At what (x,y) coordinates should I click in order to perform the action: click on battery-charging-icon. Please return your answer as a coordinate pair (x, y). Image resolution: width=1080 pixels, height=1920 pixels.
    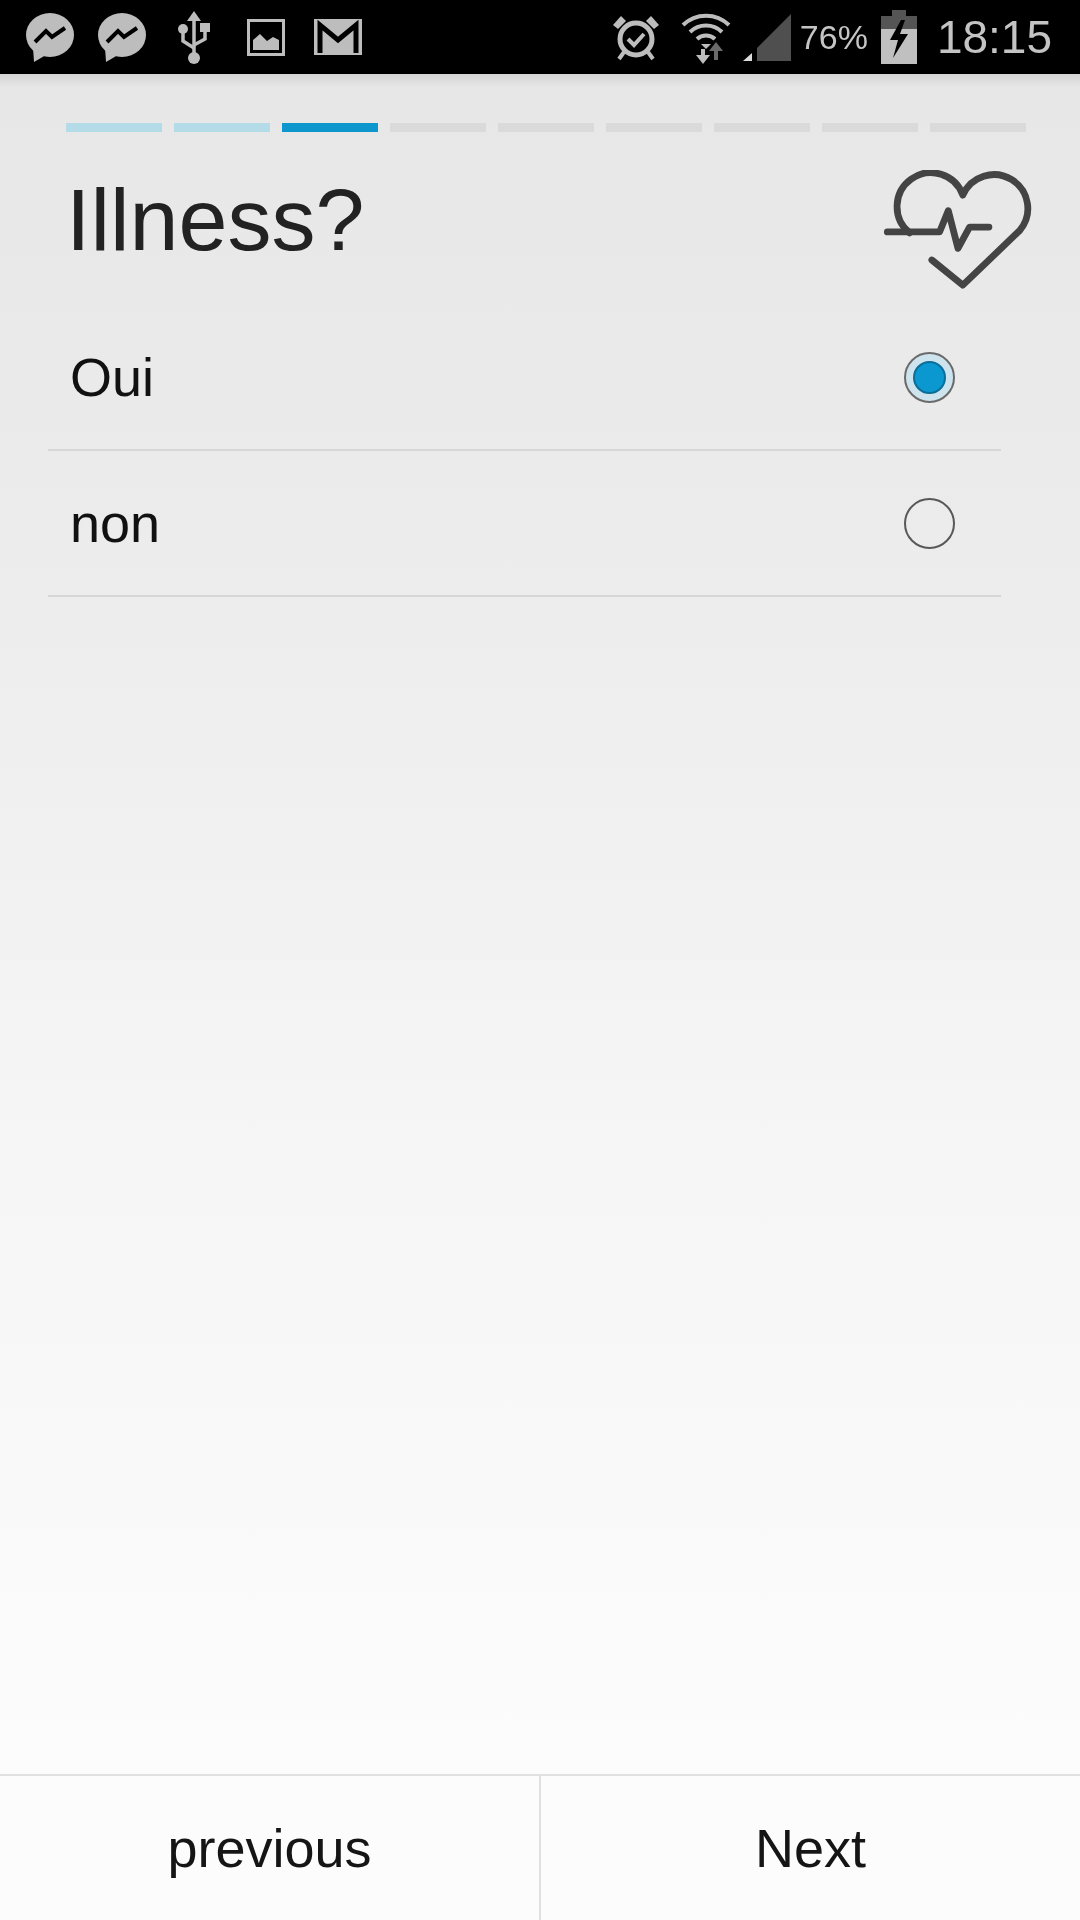
    Looking at the image, I should click on (898, 37).